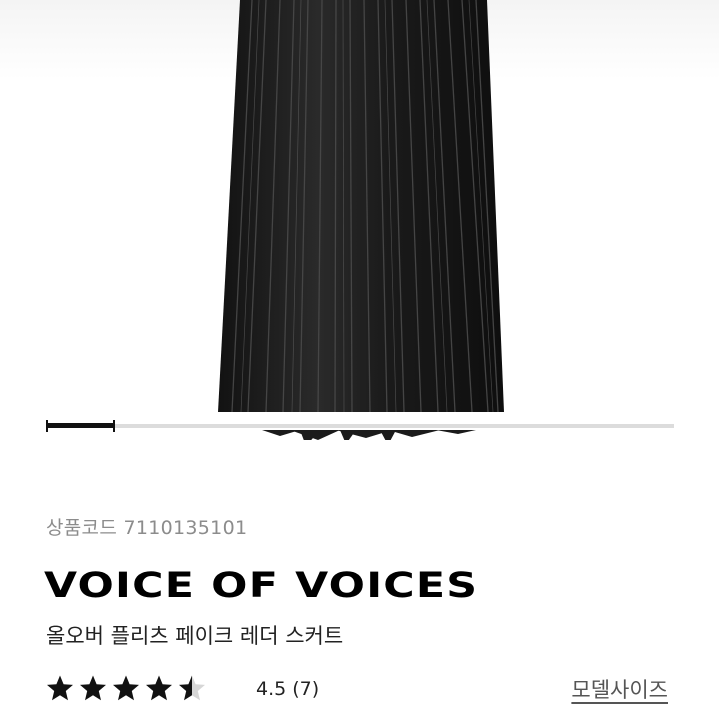 The height and width of the screenshot is (719, 719). What do you see at coordinates (195, 636) in the screenshot?
I see `product-title: 올오버 플리츠 페이크 레더 스커트` at bounding box center [195, 636].